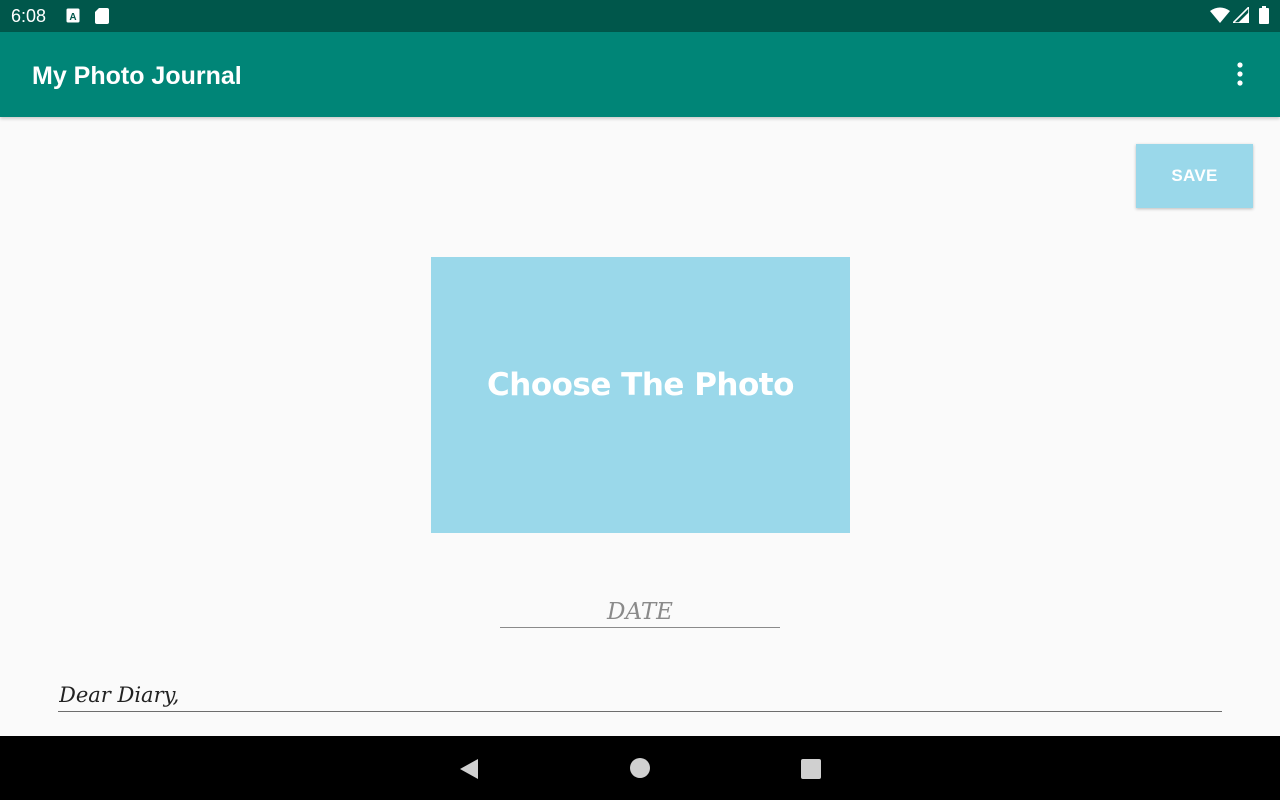  I want to click on svg-text: A, so click(72, 17).